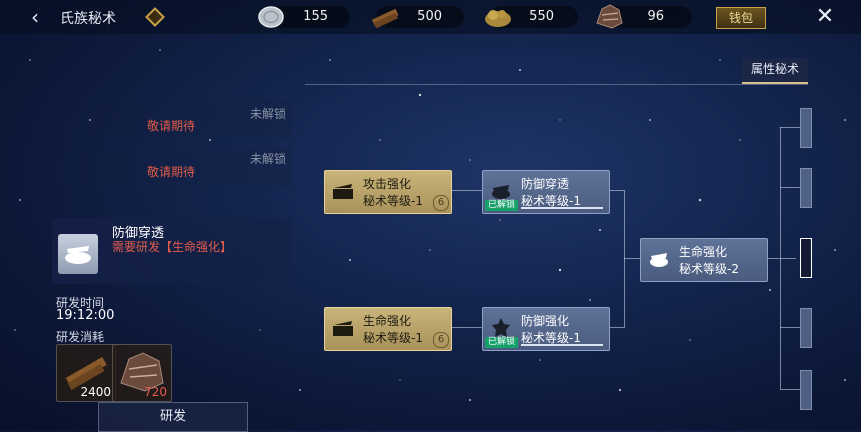 This screenshot has width=861, height=432. What do you see at coordinates (556, 84) in the screenshot?
I see `tab-divider` at bounding box center [556, 84].